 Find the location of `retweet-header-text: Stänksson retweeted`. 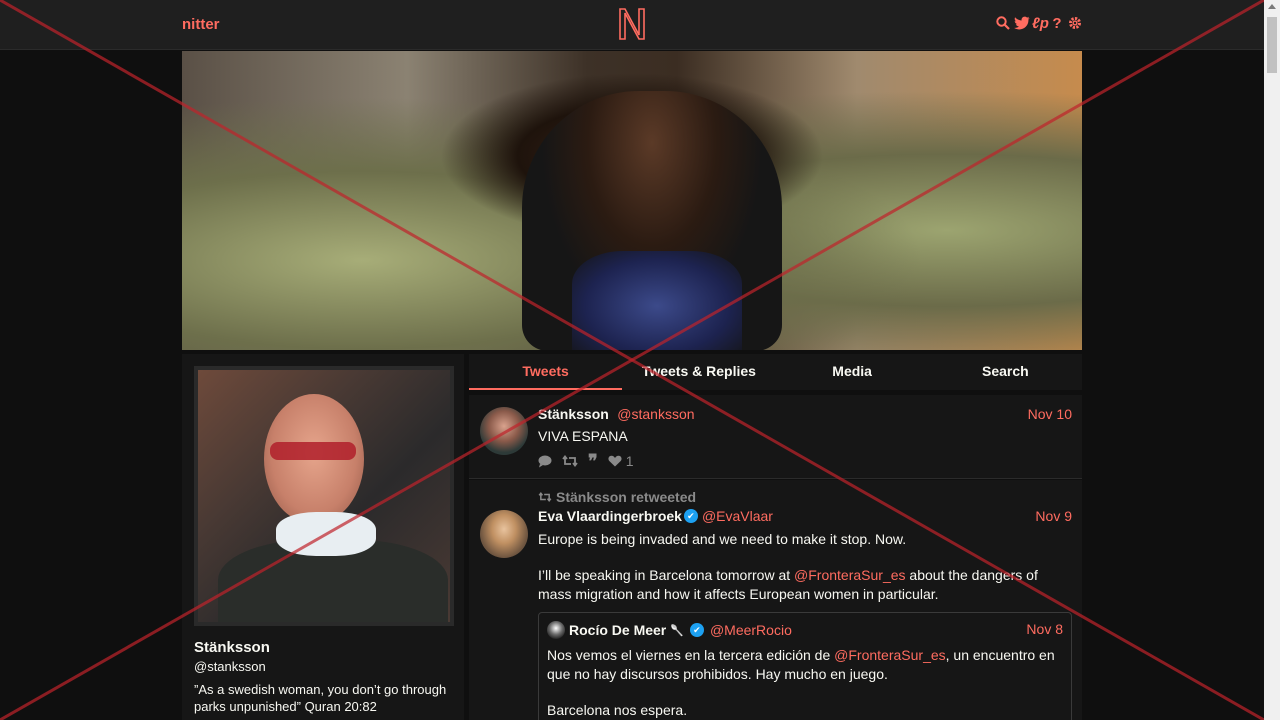

retweet-header-text: Stänksson retweeted is located at coordinates (626, 497).